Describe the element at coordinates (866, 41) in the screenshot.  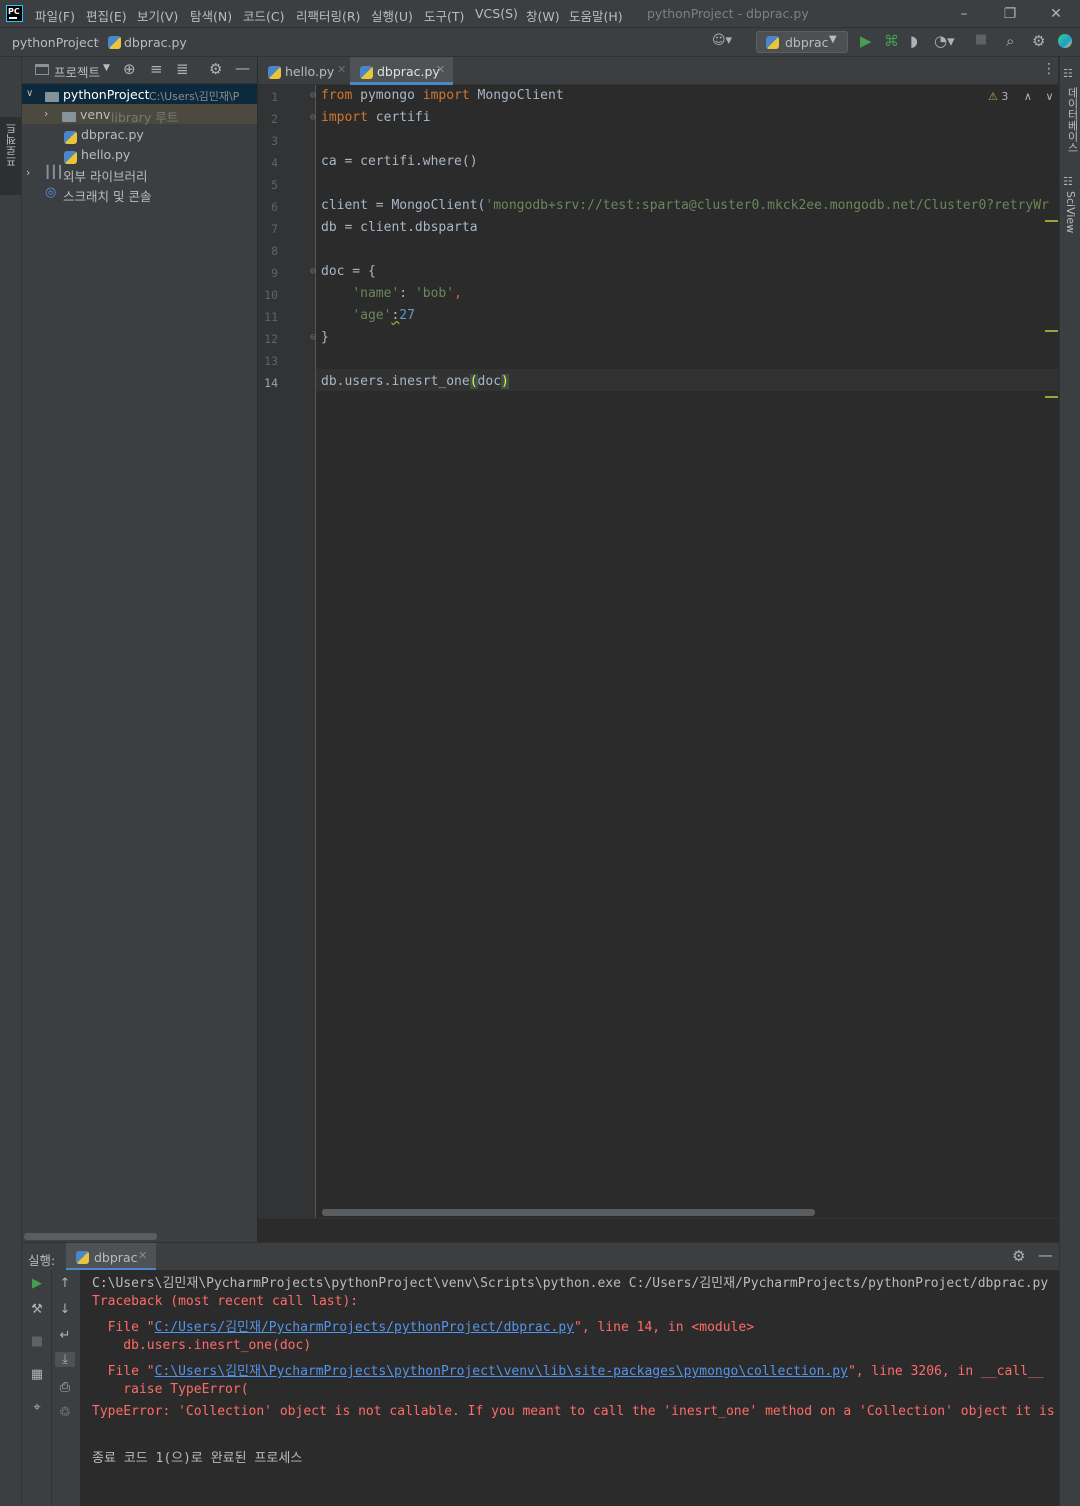
I see `run-icon: ▶` at that location.